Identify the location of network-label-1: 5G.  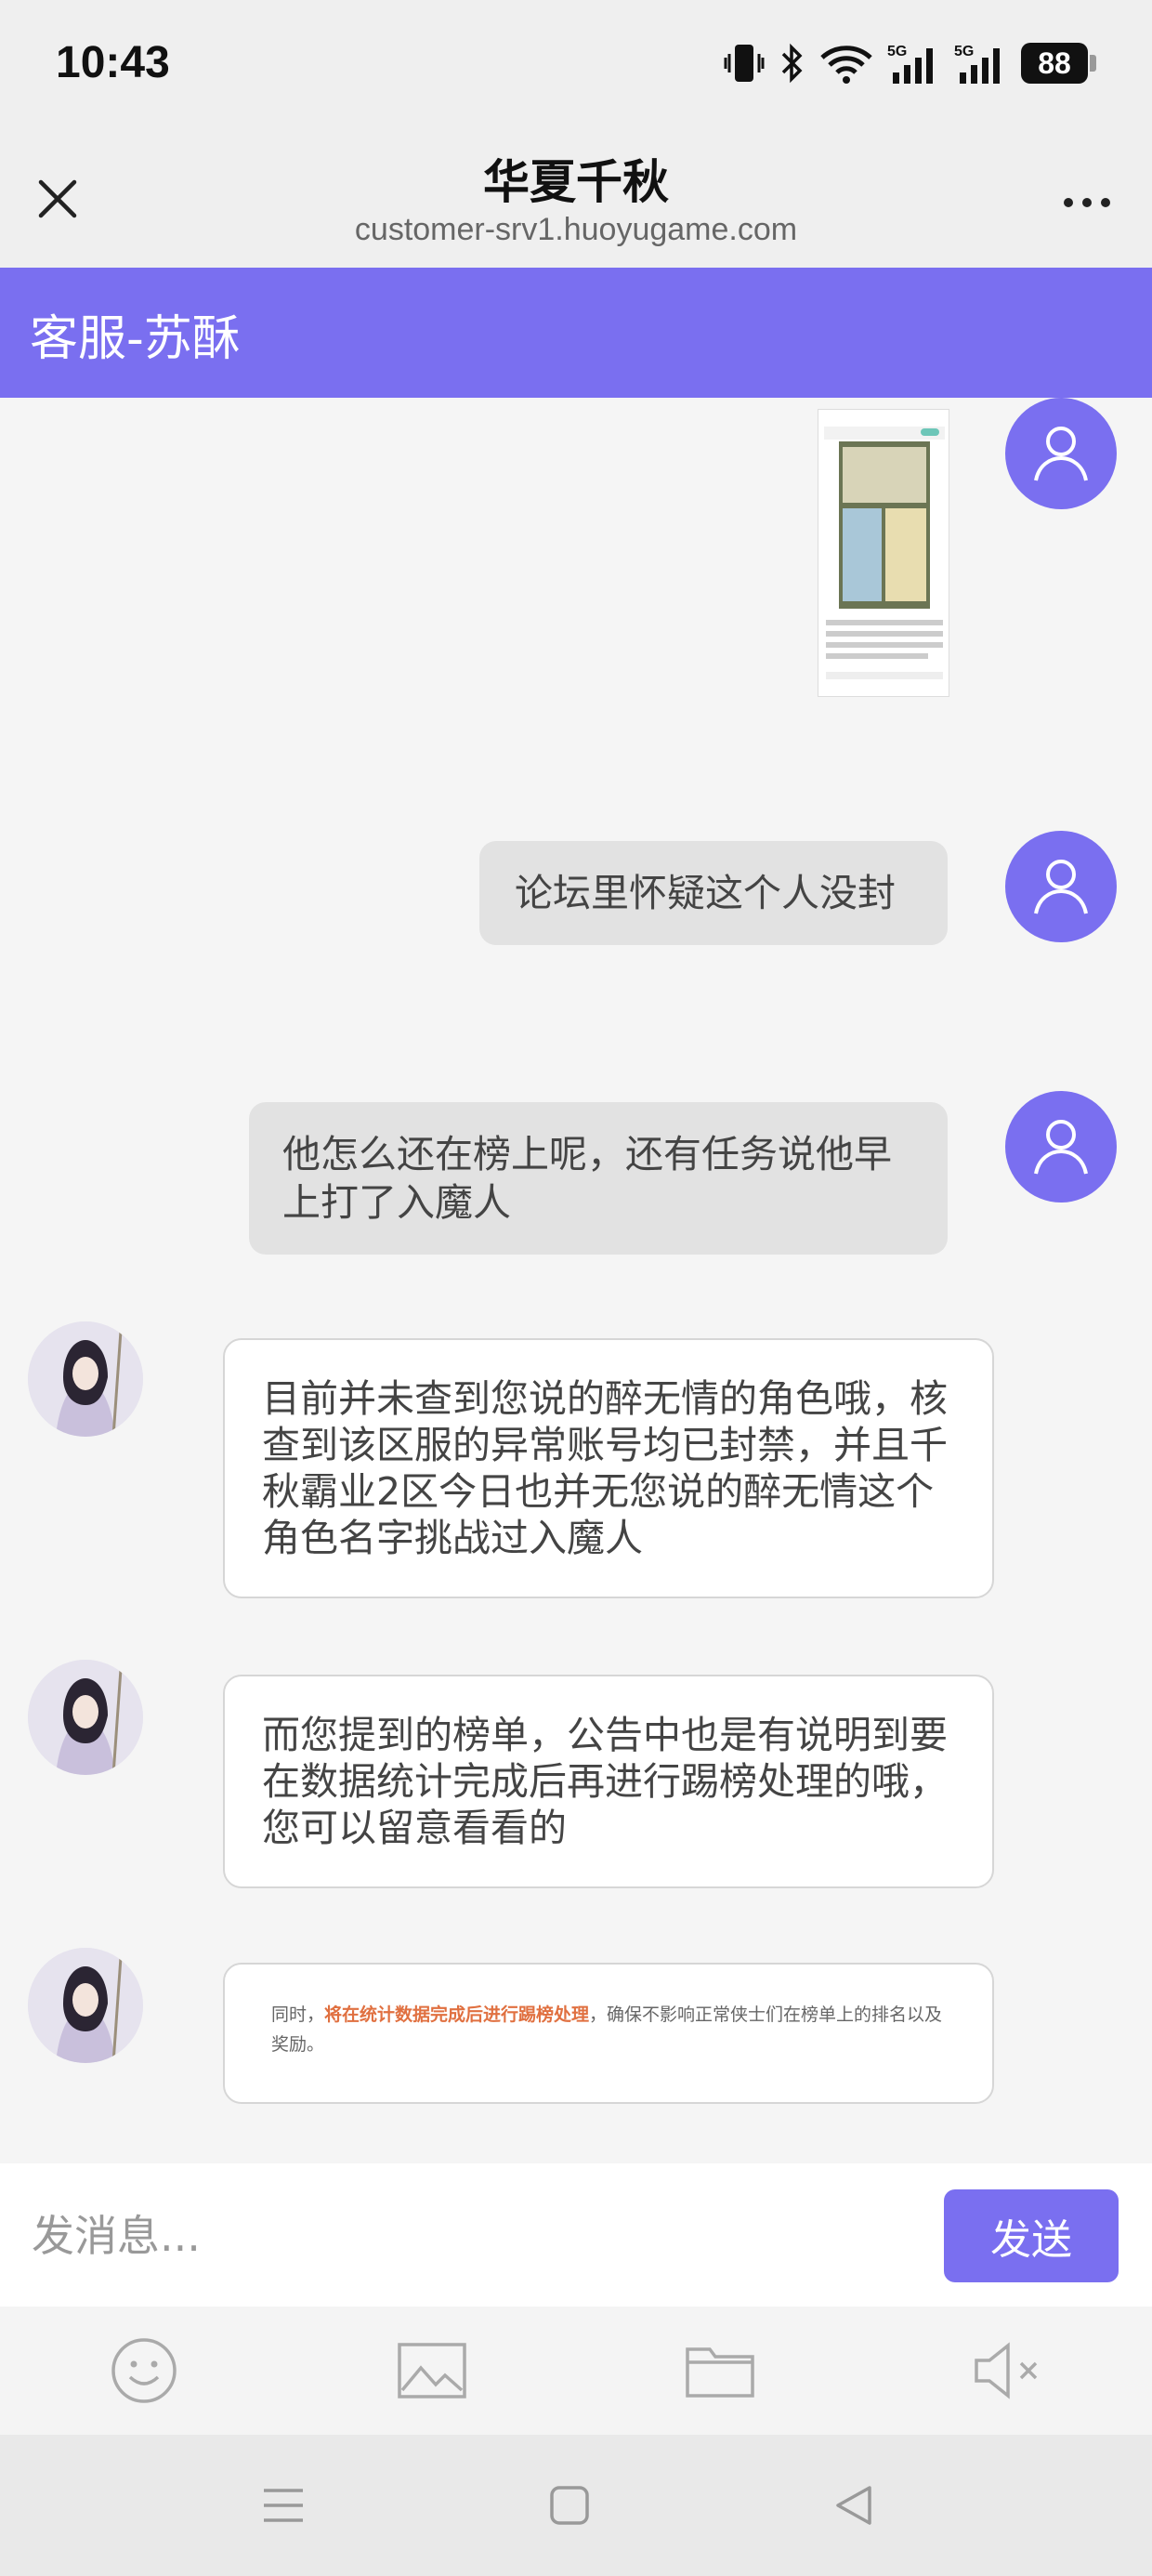
(897, 51).